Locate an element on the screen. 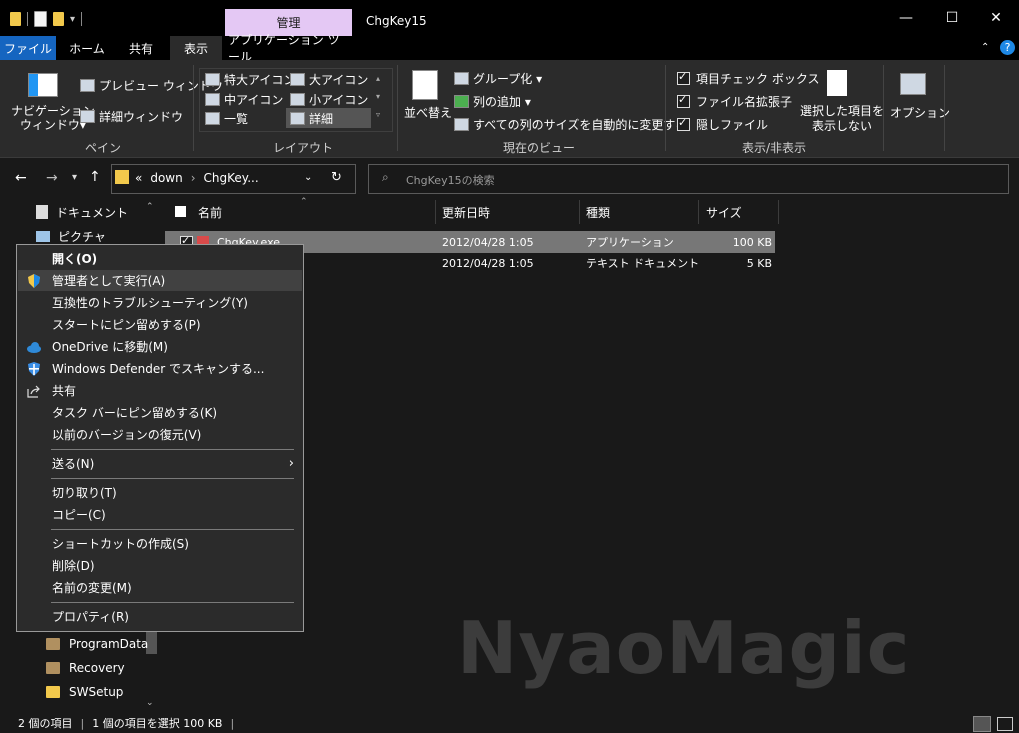 The width and height of the screenshot is (1019, 733). layout-medium-icons: 中アイコン is located at coordinates (244, 99).